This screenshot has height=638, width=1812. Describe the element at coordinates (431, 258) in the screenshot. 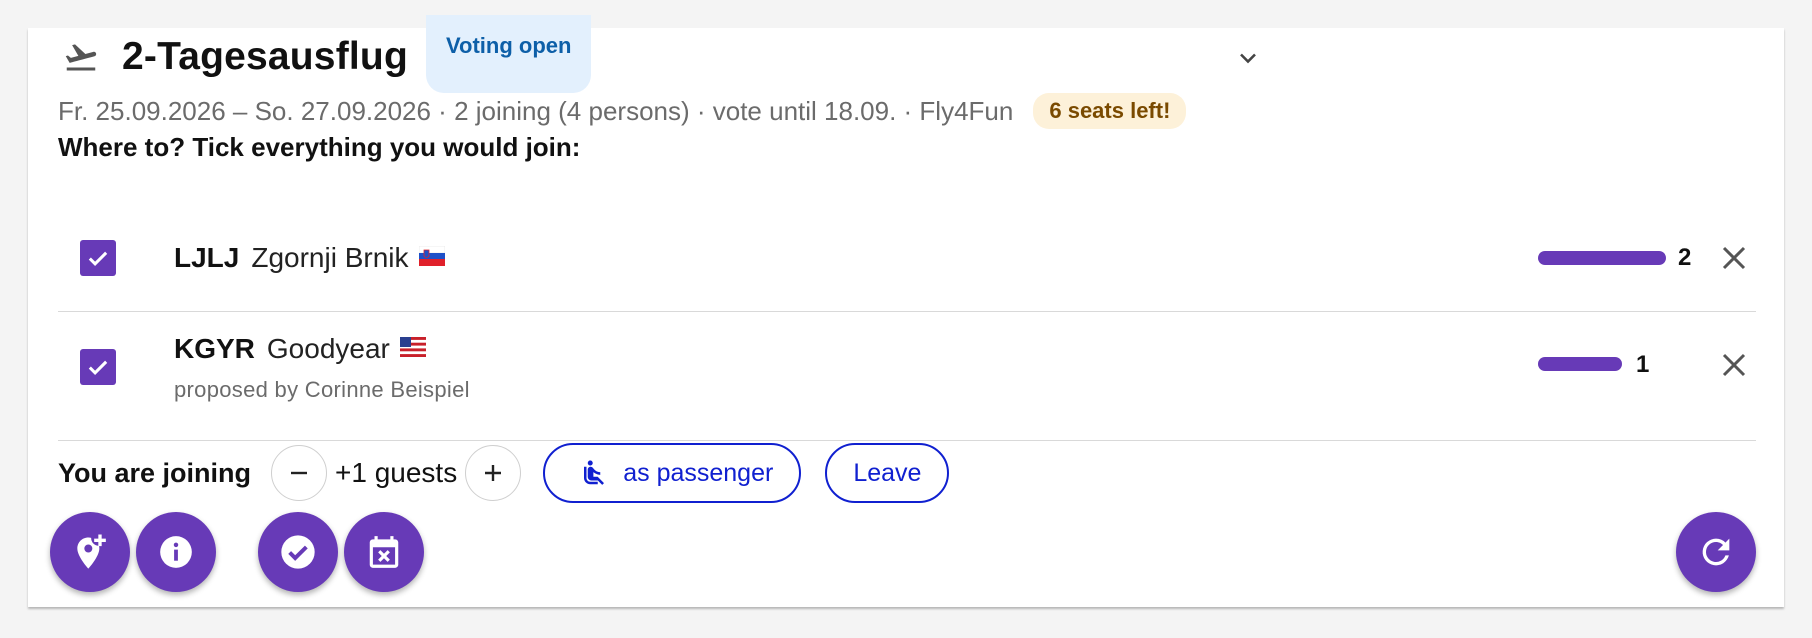

I see `slovenia-flag-icon` at that location.